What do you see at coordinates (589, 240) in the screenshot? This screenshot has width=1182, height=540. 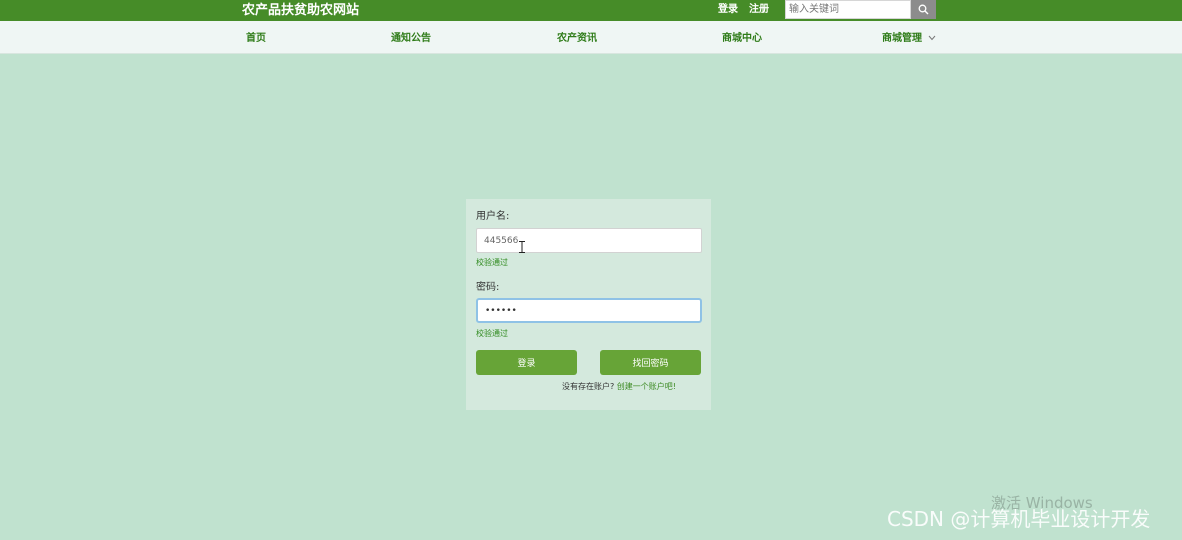 I see `username-field` at bounding box center [589, 240].